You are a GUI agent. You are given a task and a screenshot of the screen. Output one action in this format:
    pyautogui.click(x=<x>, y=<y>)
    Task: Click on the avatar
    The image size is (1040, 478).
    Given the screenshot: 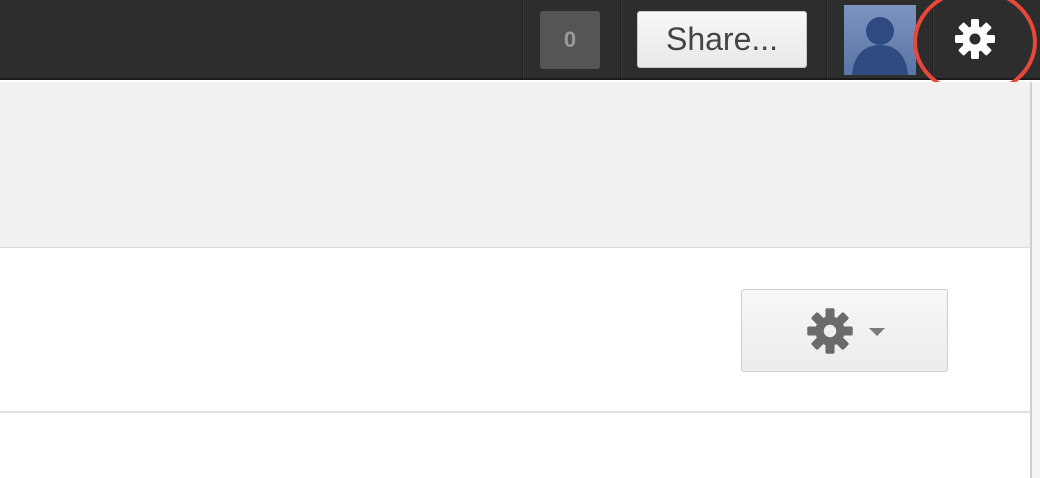 What is the action you would take?
    pyautogui.click(x=880, y=40)
    